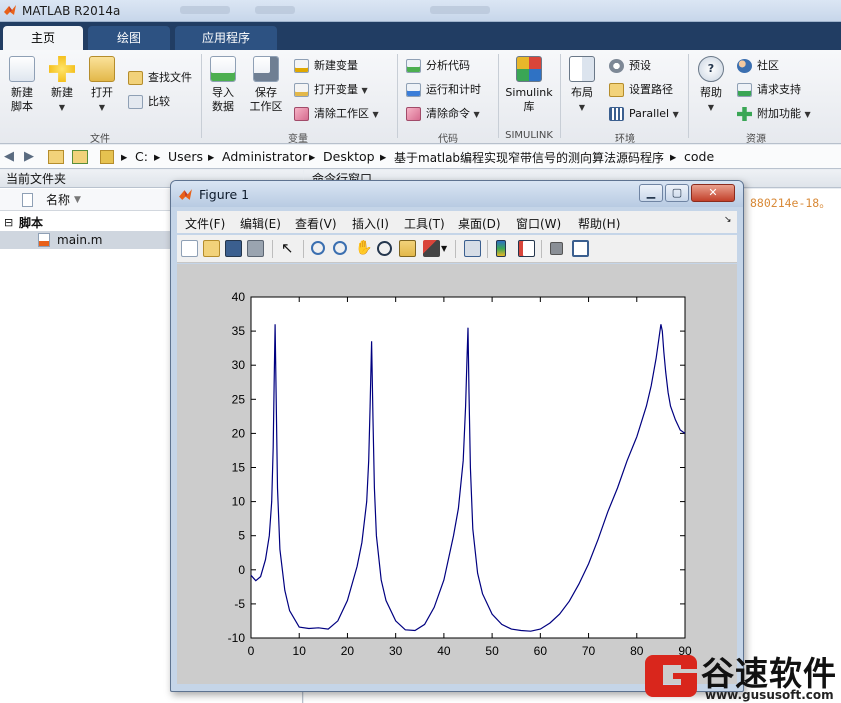  What do you see at coordinates (538, 223) in the screenshot?
I see `menu-window: 窗口(W)` at bounding box center [538, 223].